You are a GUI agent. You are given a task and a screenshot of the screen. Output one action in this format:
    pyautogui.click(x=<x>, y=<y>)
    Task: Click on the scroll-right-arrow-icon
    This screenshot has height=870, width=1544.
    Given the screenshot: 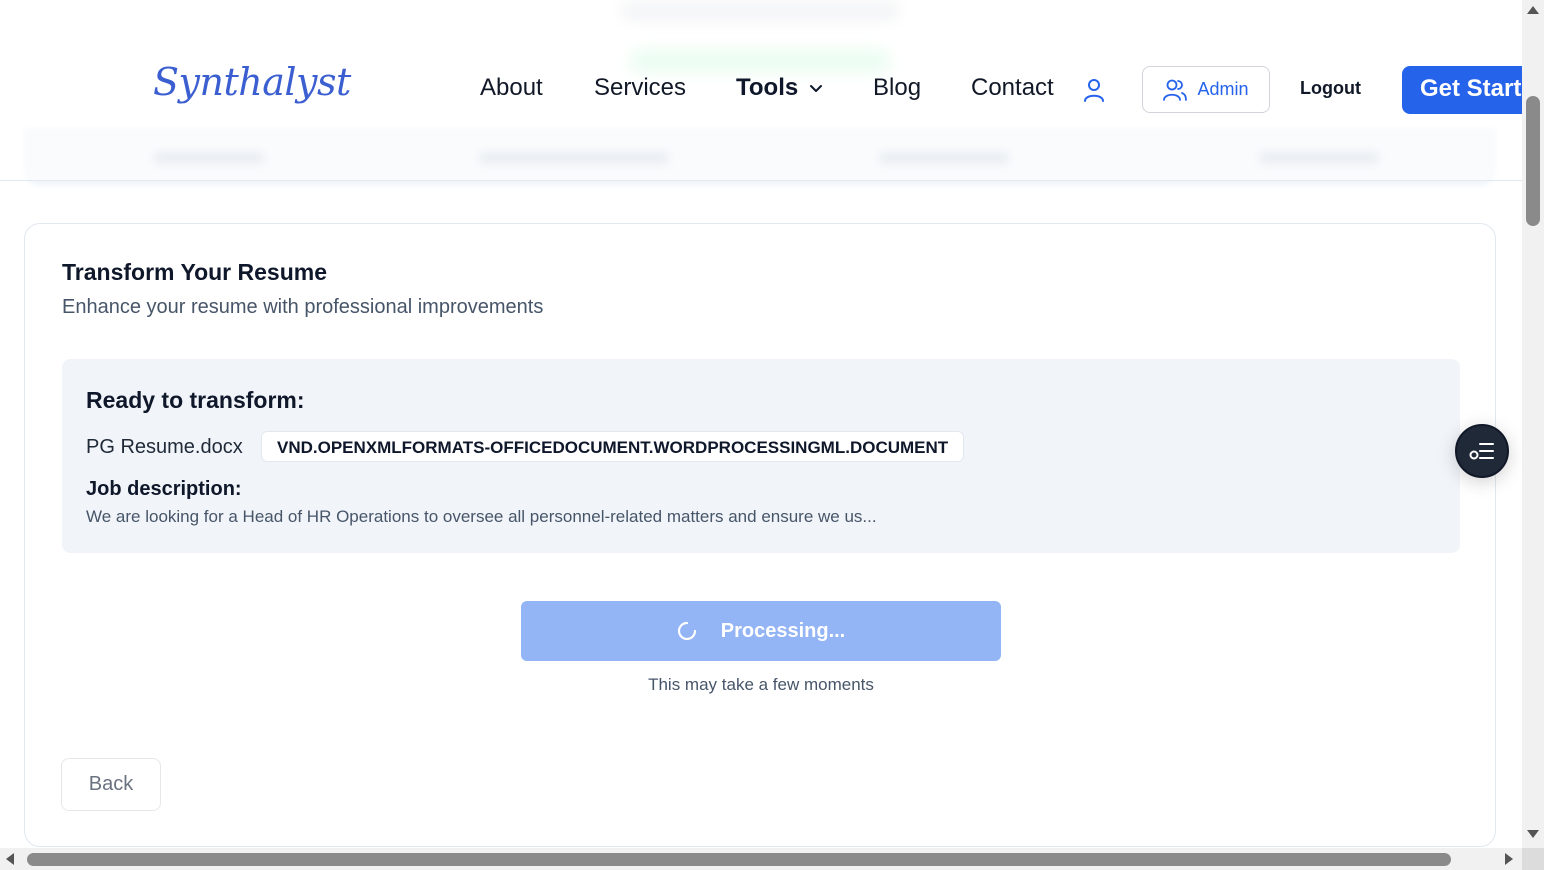 What is the action you would take?
    pyautogui.click(x=1509, y=859)
    